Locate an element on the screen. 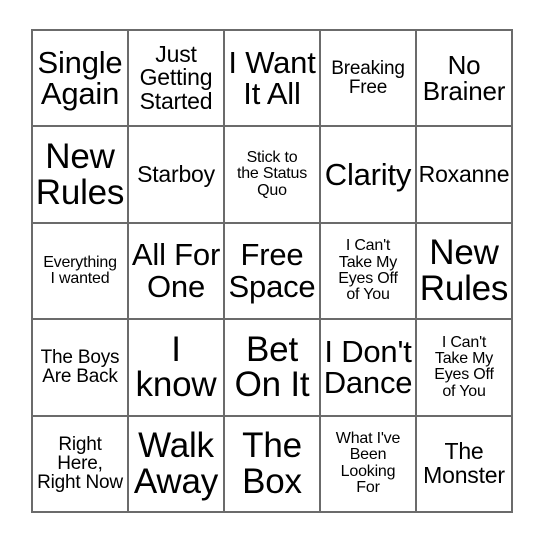 The width and height of the screenshot is (544, 544). bingo-cell-r3c4: I Can't Take My Eyes Off of You is located at coordinates (369, 272).